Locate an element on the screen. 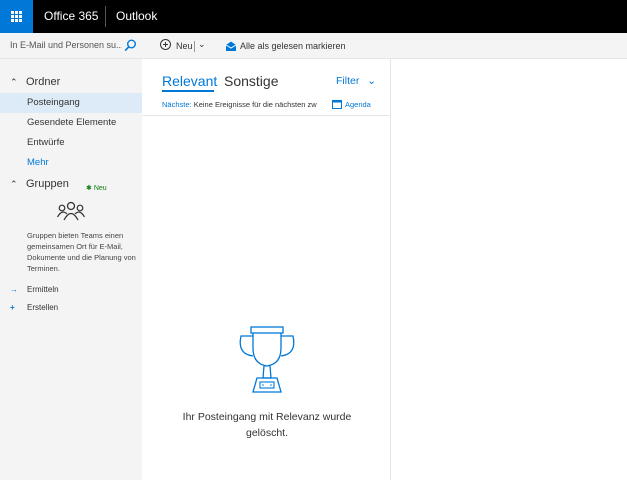  discover-groups-label: Ermitteln is located at coordinates (43, 289).